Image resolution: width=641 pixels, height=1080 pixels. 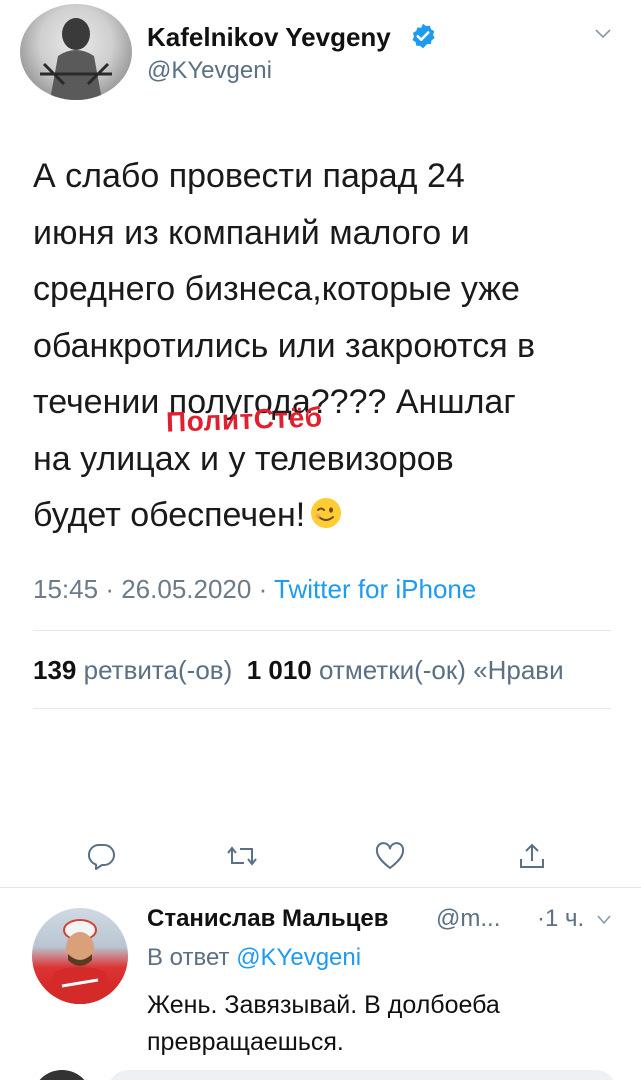 What do you see at coordinates (186, 589) in the screenshot?
I see `tweet-date: 26.05.2020` at bounding box center [186, 589].